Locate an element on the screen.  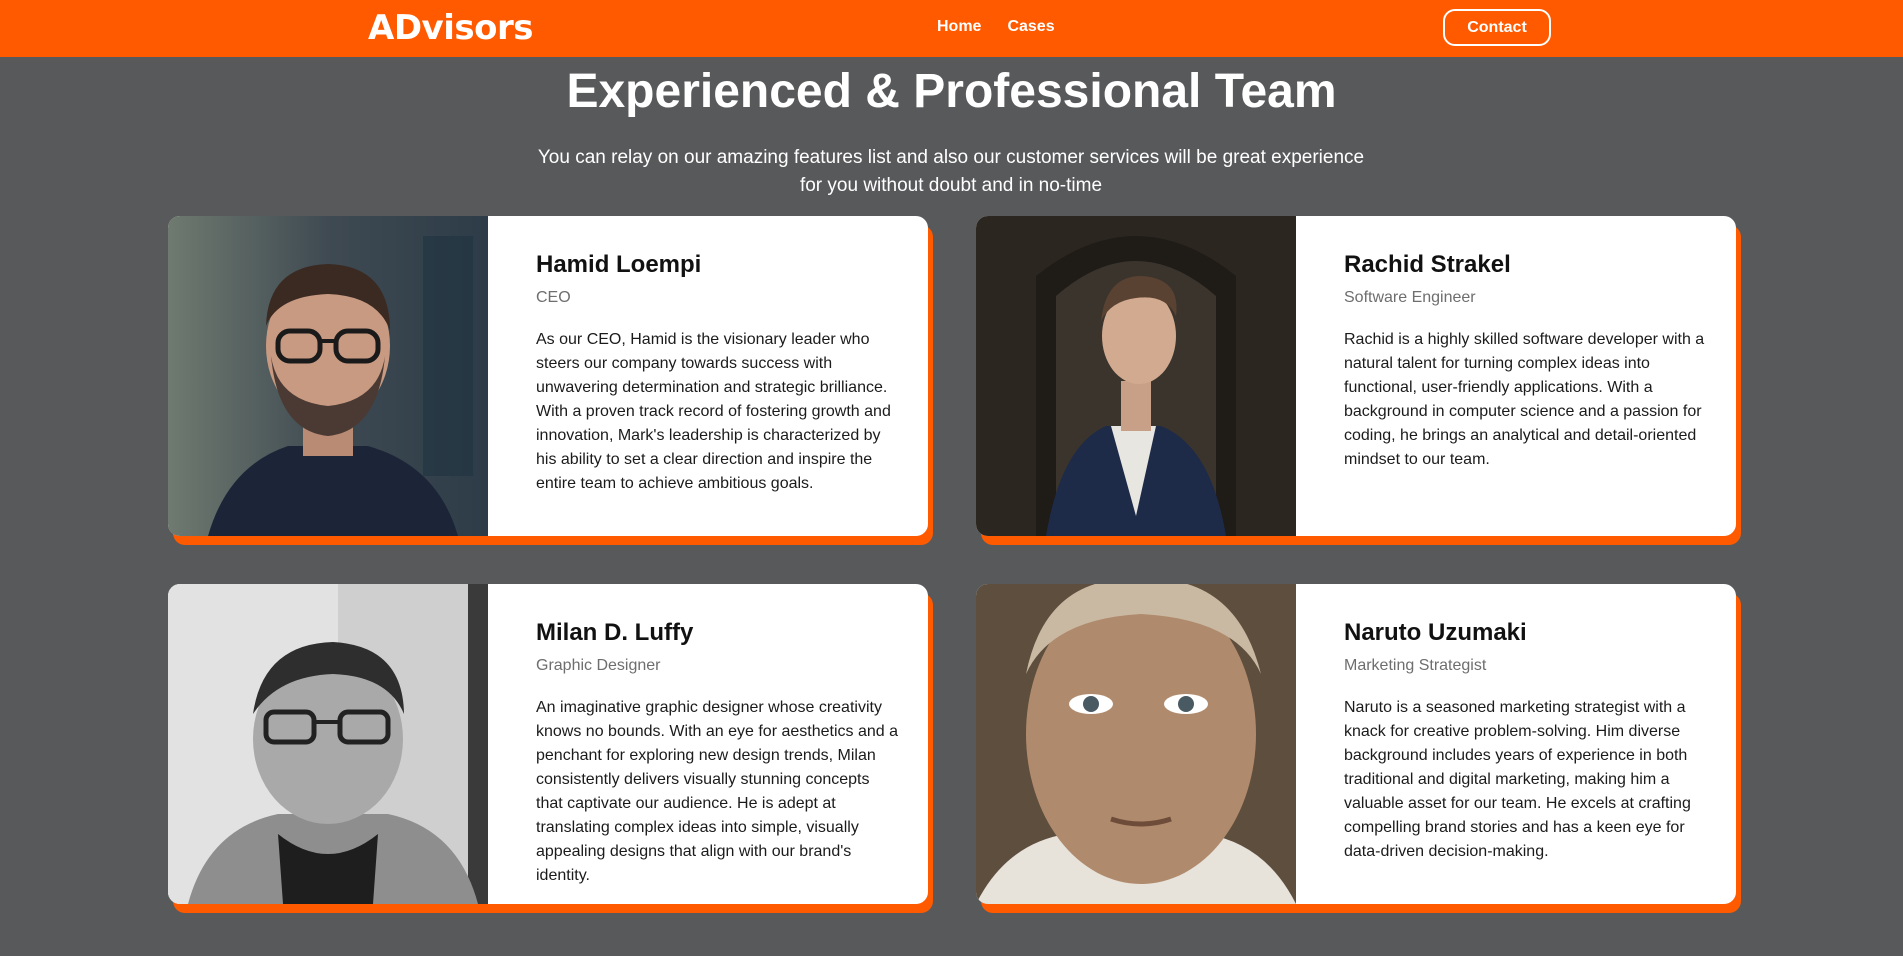
member-name: Rachid Strakel is located at coordinates (1427, 264).